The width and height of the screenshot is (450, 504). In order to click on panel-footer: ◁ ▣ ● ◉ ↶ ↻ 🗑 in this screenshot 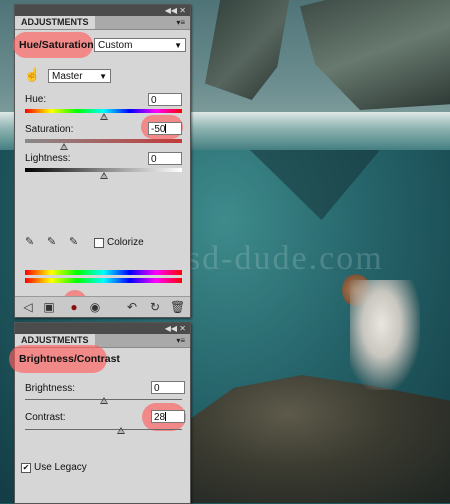, I will do `click(102, 306)`.